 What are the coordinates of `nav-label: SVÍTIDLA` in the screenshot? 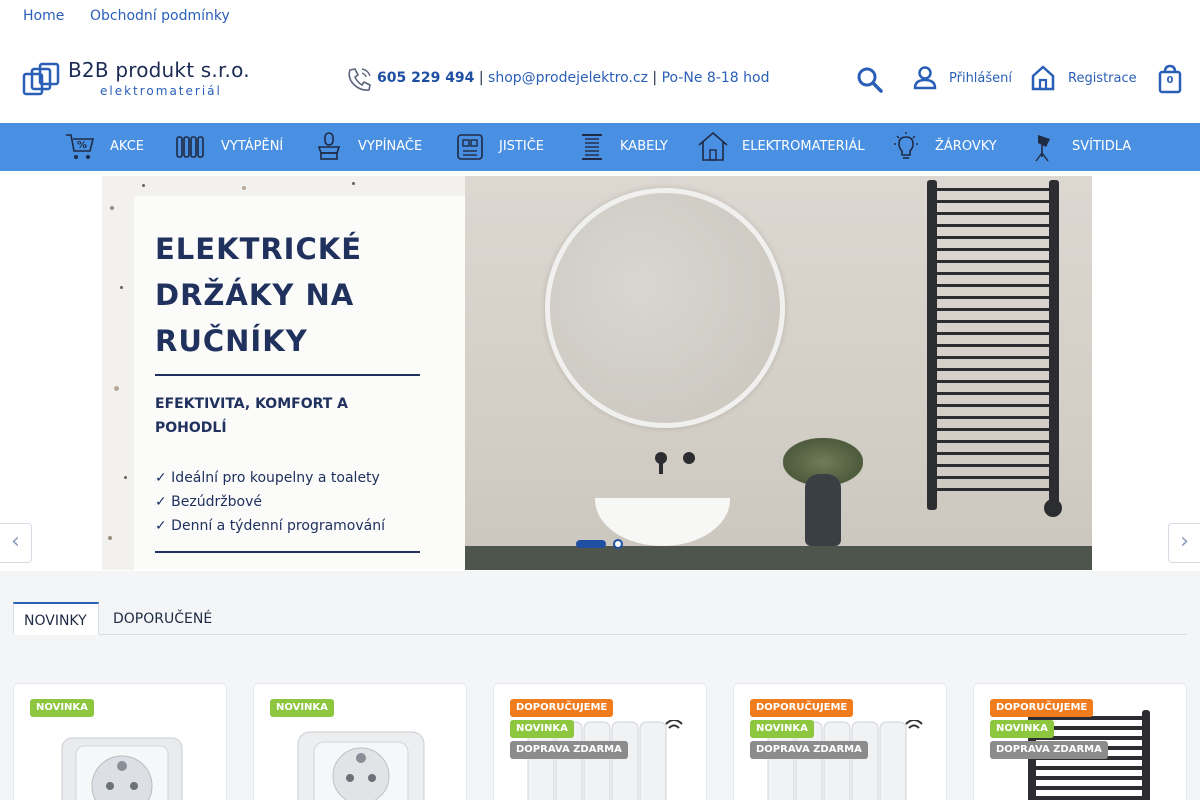 It's located at (1102, 146).